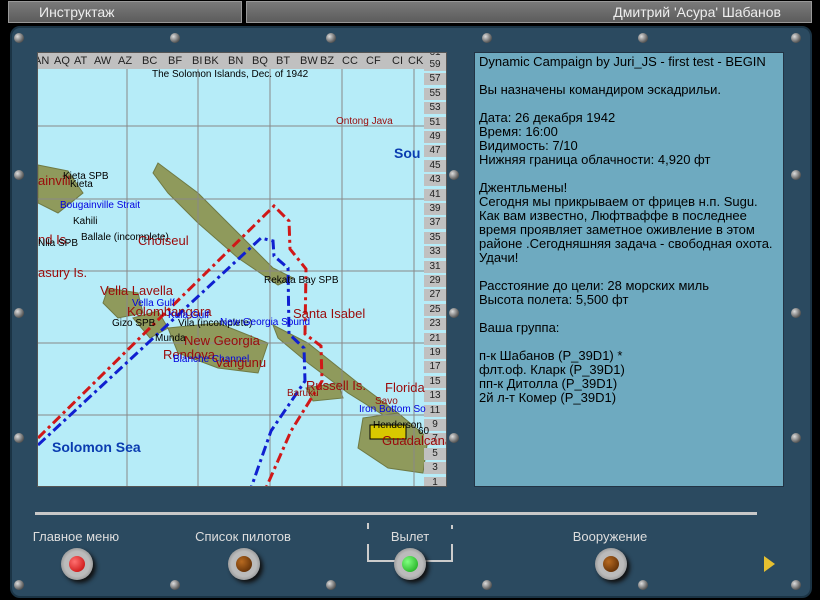 This screenshot has width=820, height=600. What do you see at coordinates (350, 61) in the screenshot?
I see `map-column-label: CC` at bounding box center [350, 61].